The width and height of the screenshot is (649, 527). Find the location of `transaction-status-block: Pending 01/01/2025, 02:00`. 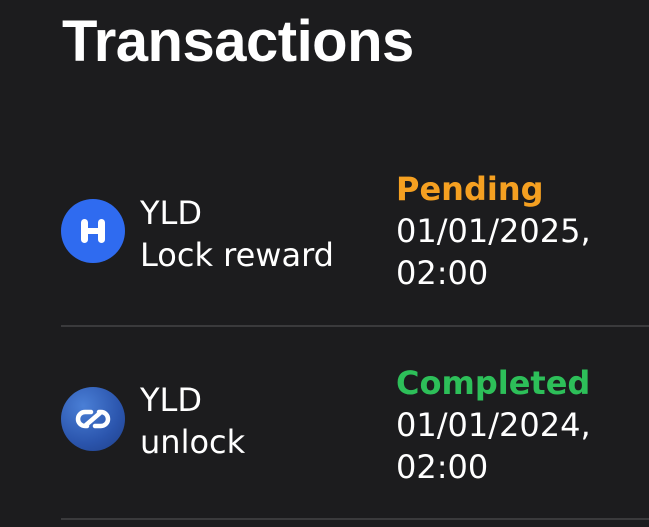

transaction-status-block: Pending 01/01/2025, 02:00 is located at coordinates (493, 231).